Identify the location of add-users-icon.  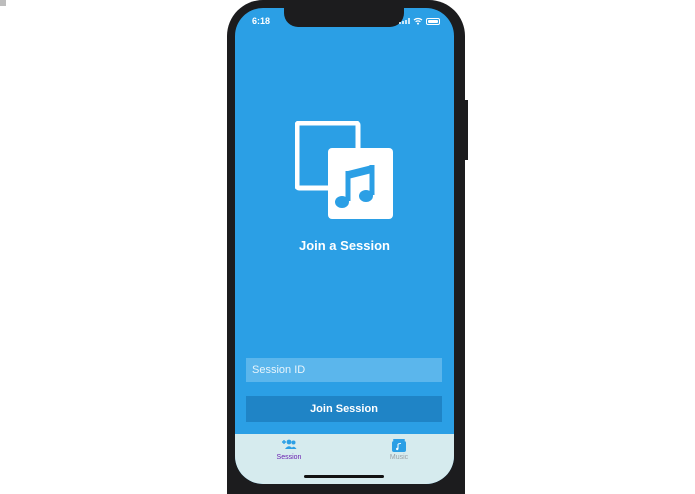
(289, 444).